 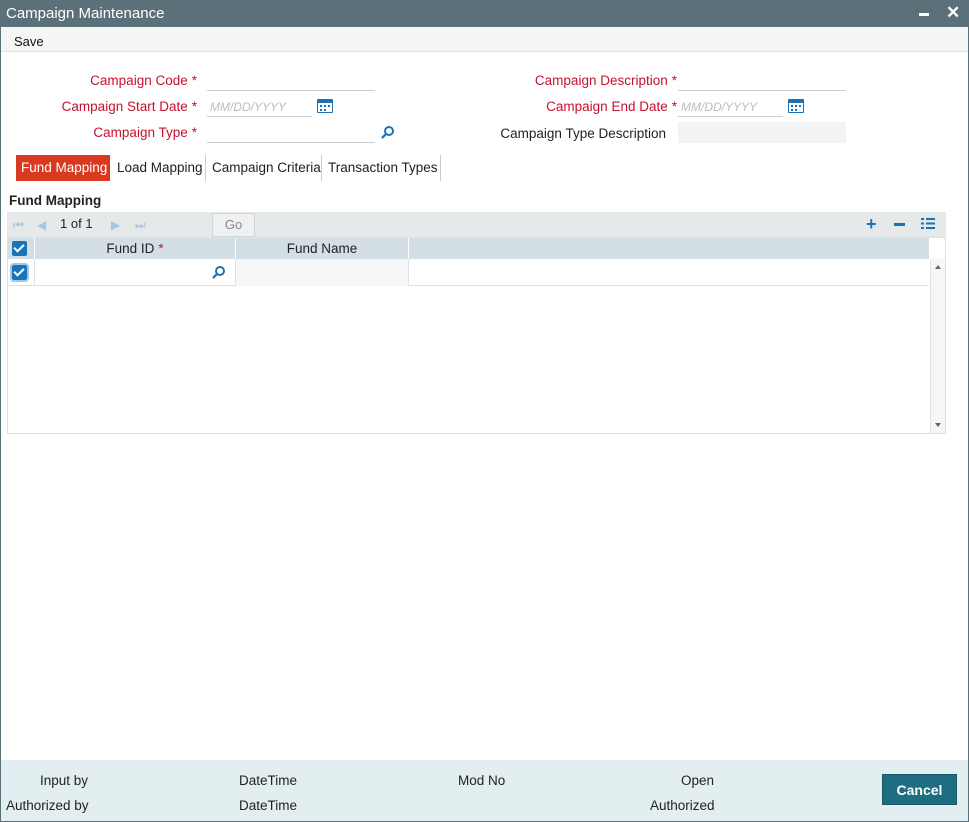 What do you see at coordinates (871, 224) in the screenshot?
I see `add-row-icon: +` at bounding box center [871, 224].